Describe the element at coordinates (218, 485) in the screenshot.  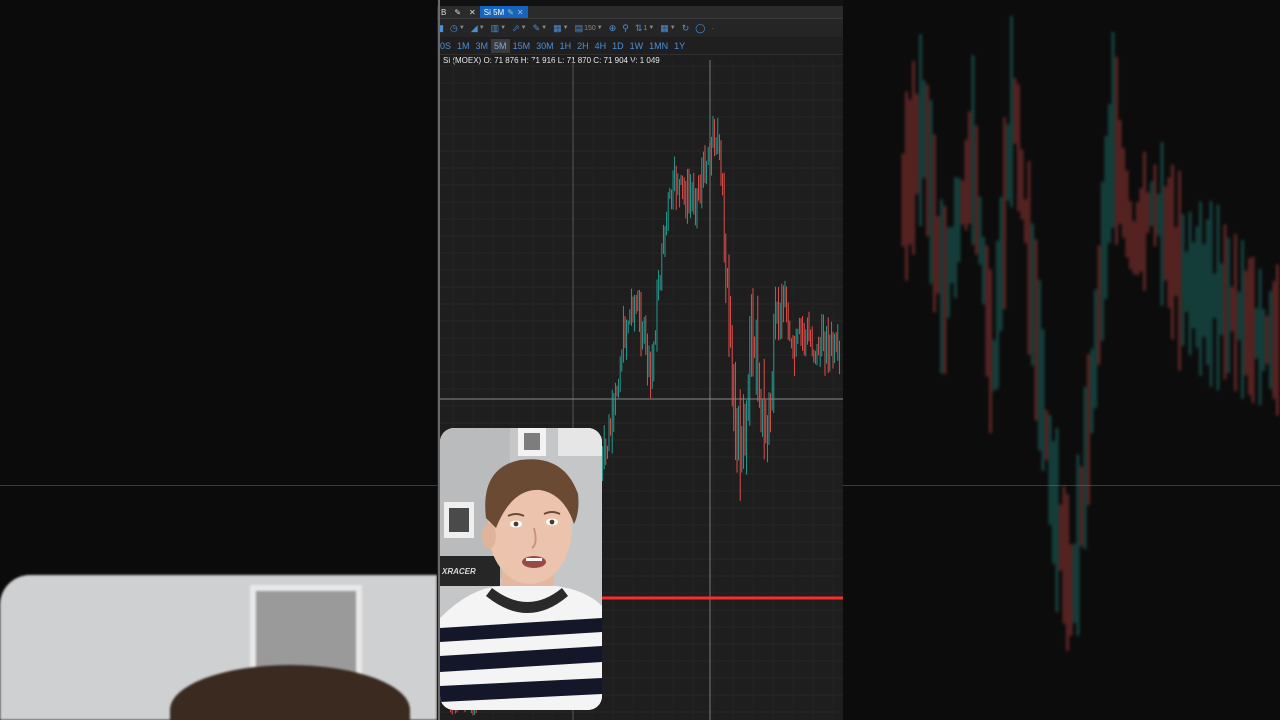
I see `background-crosshair-line` at that location.